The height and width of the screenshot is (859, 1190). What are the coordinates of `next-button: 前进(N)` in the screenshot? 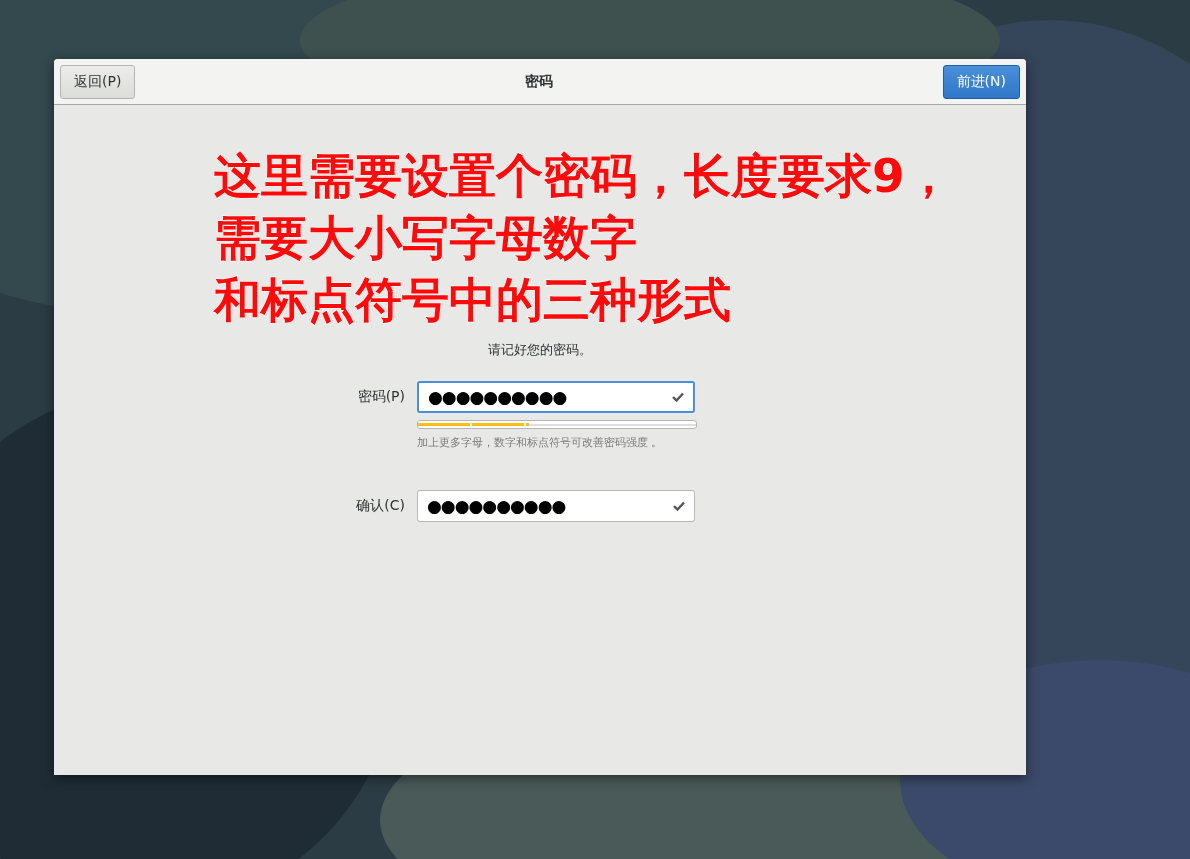 It's located at (981, 81).